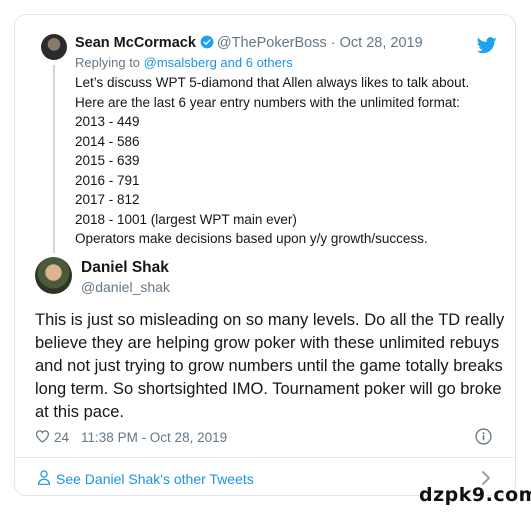  Describe the element at coordinates (265, 457) in the screenshot. I see `footer-divider` at that location.